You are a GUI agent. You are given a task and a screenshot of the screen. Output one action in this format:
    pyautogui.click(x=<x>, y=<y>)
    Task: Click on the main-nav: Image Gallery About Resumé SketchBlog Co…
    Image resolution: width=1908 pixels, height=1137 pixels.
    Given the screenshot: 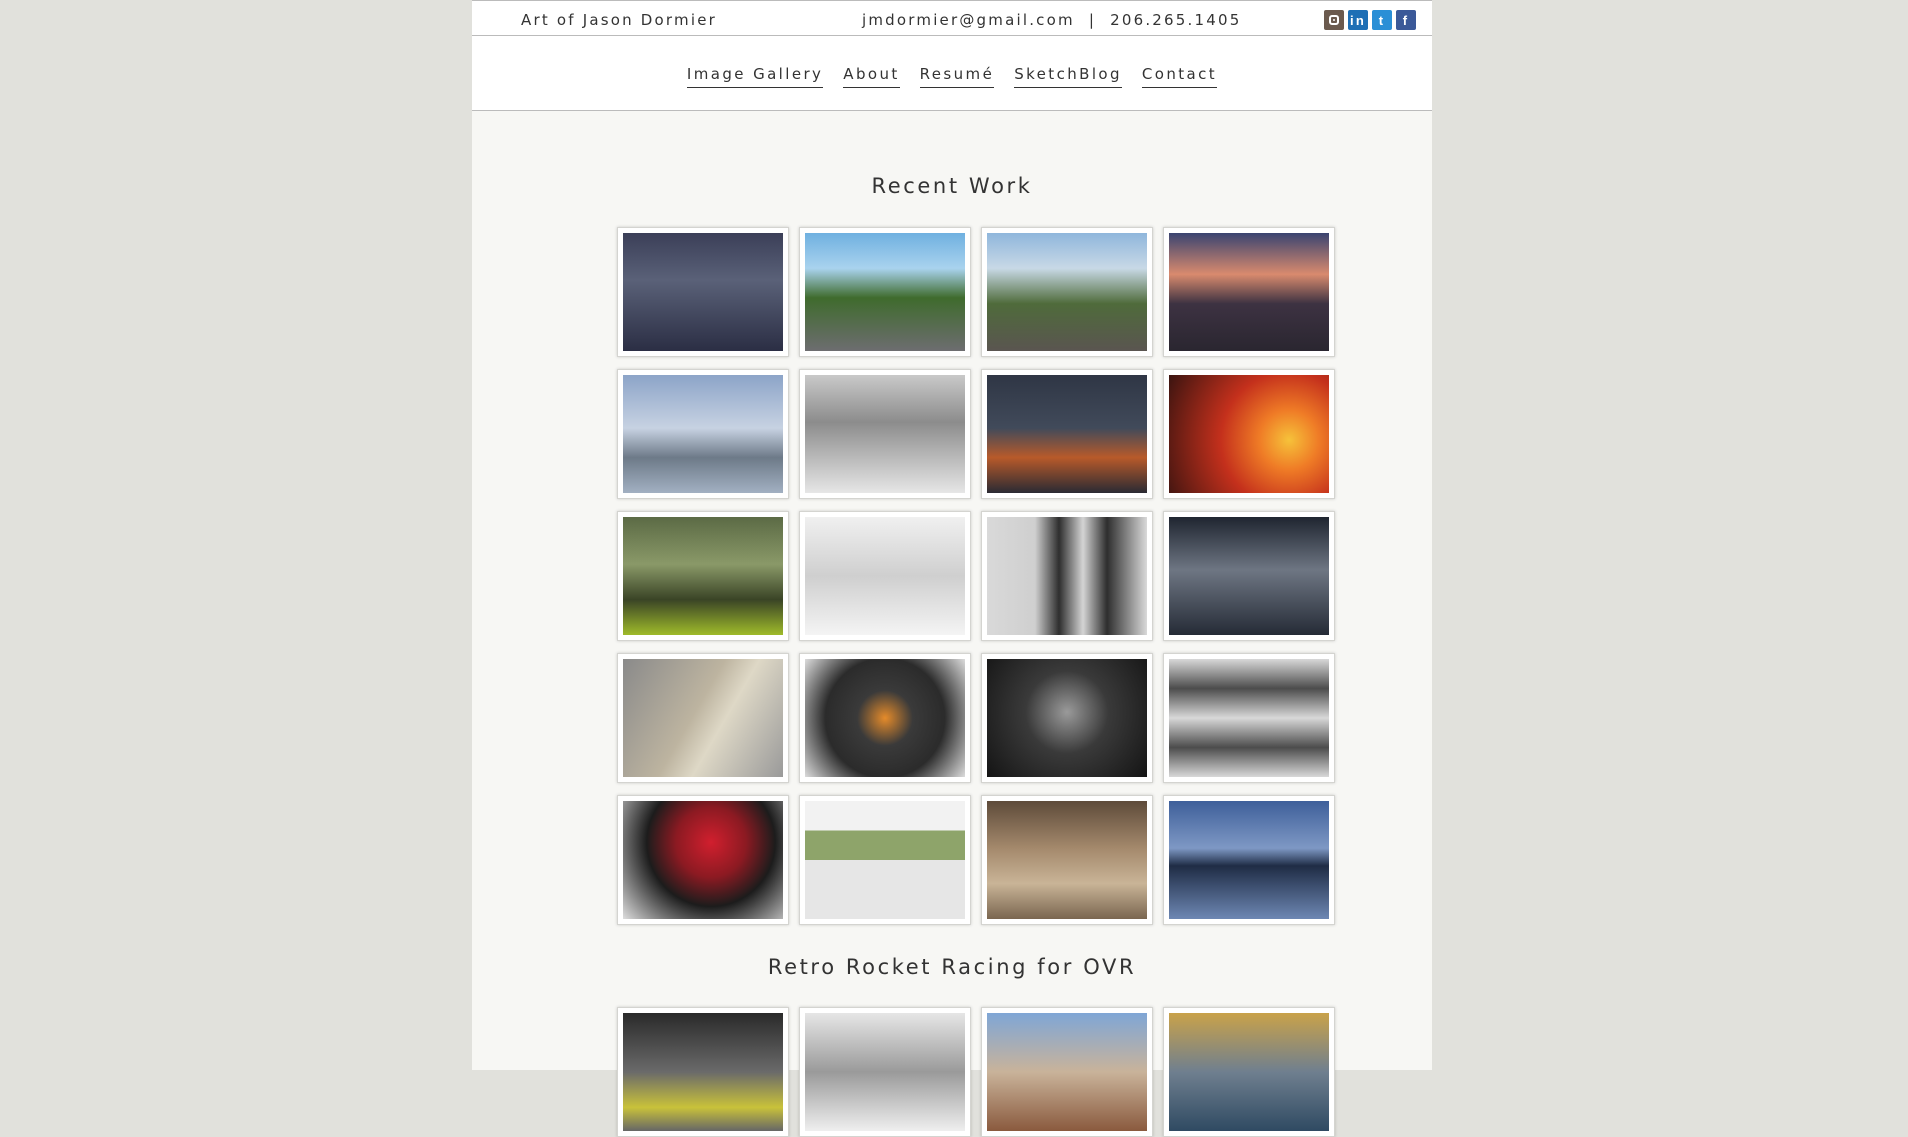 What is the action you would take?
    pyautogui.click(x=952, y=73)
    